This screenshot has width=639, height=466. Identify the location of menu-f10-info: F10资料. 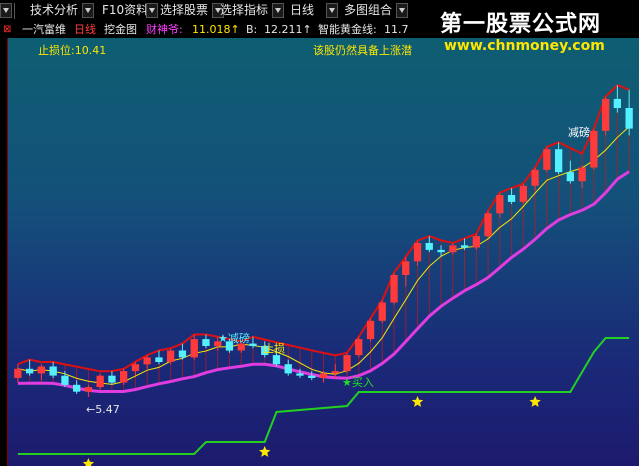
(125, 10).